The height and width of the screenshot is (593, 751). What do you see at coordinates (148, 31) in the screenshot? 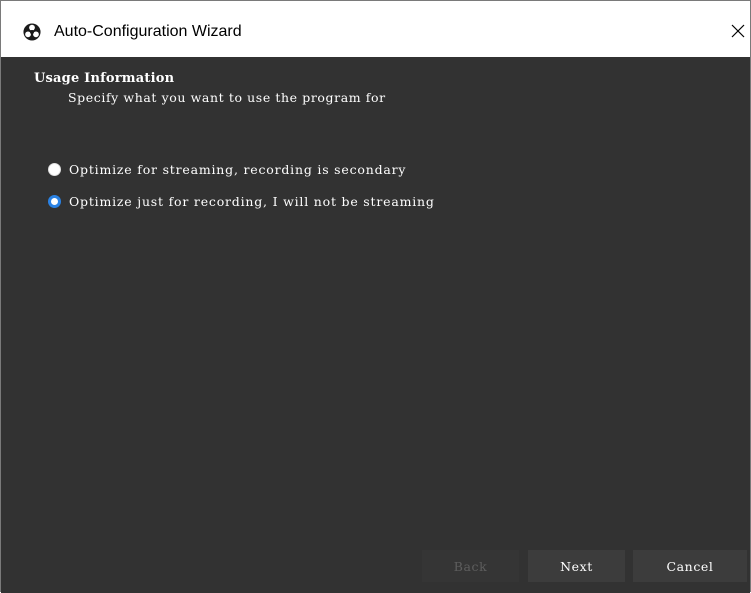
I see `window-title: Auto-Configuration Wizard` at bounding box center [148, 31].